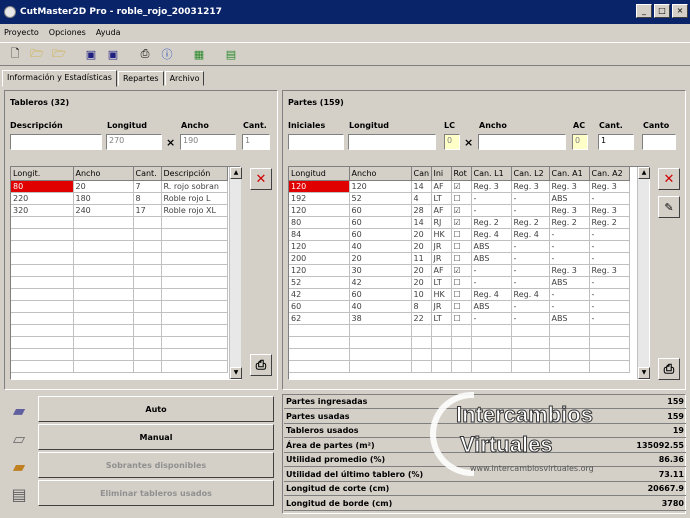 The image size is (690, 518). Describe the element at coordinates (194, 210) in the screenshot. I see `table-cell: Roble rojo XL` at that location.